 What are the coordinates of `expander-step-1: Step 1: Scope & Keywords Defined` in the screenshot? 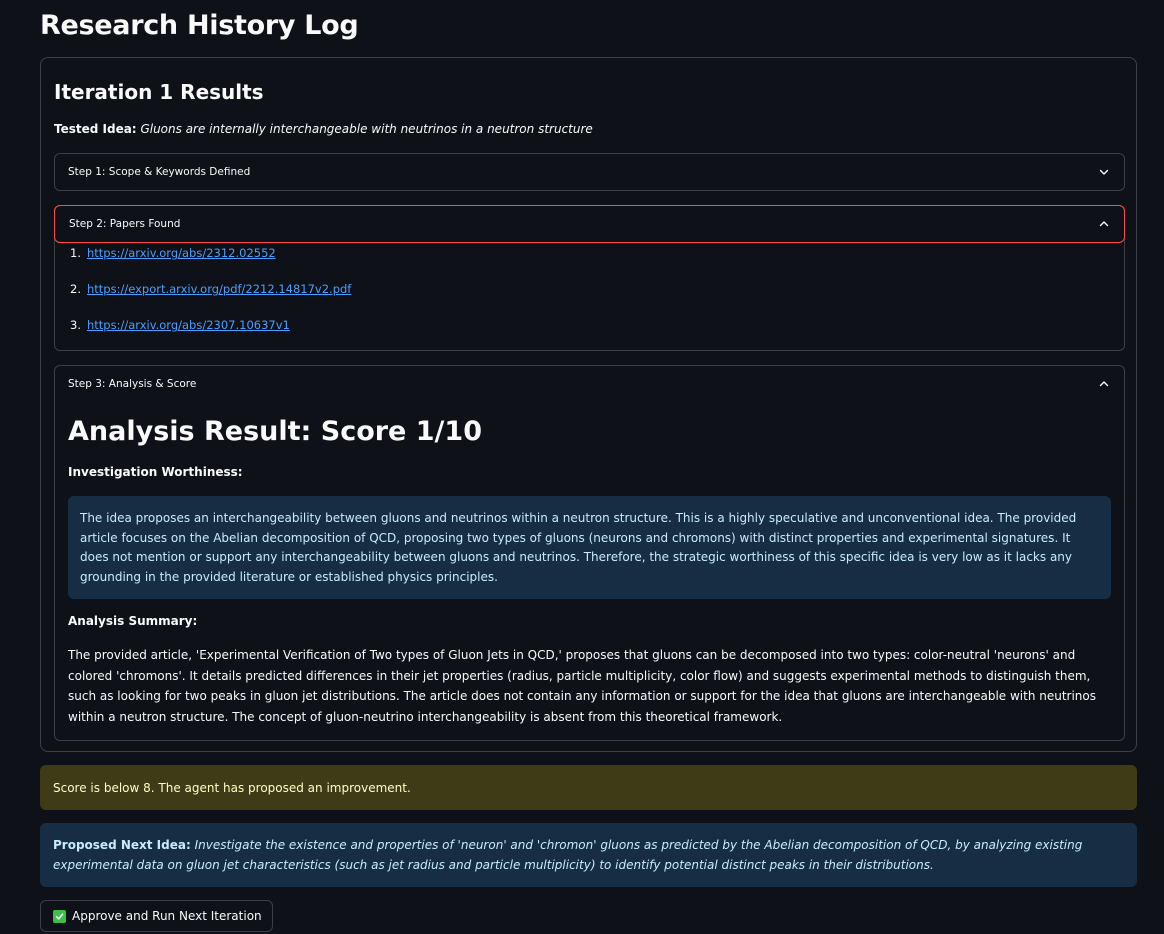 It's located at (589, 172).